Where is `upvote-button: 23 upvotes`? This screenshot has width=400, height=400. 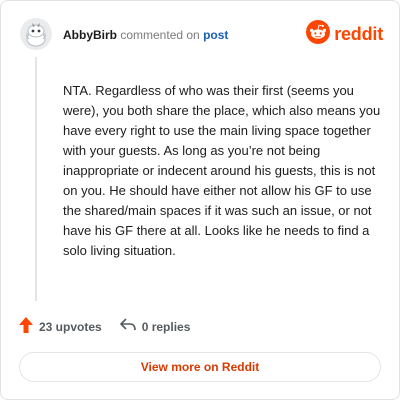 upvote-button: 23 upvotes is located at coordinates (60, 326).